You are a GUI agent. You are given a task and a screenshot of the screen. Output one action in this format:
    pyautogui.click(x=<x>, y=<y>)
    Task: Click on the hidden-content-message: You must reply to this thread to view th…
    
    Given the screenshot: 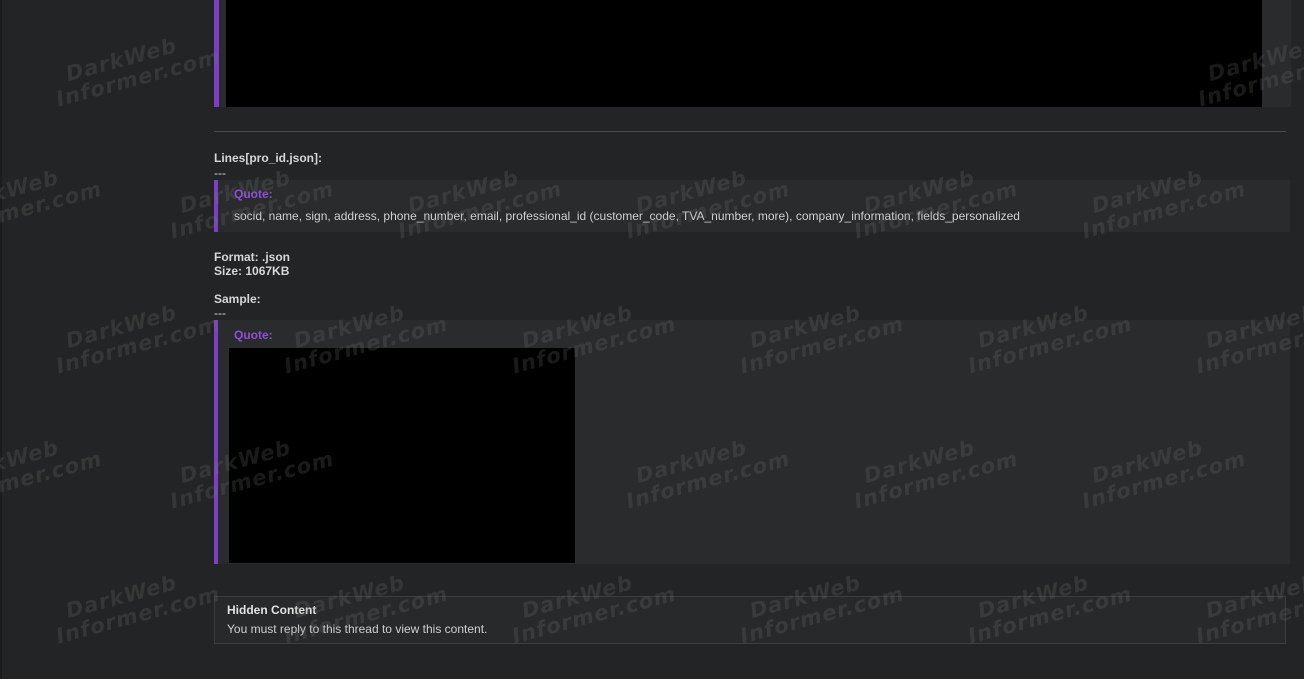 What is the action you would take?
    pyautogui.click(x=357, y=629)
    